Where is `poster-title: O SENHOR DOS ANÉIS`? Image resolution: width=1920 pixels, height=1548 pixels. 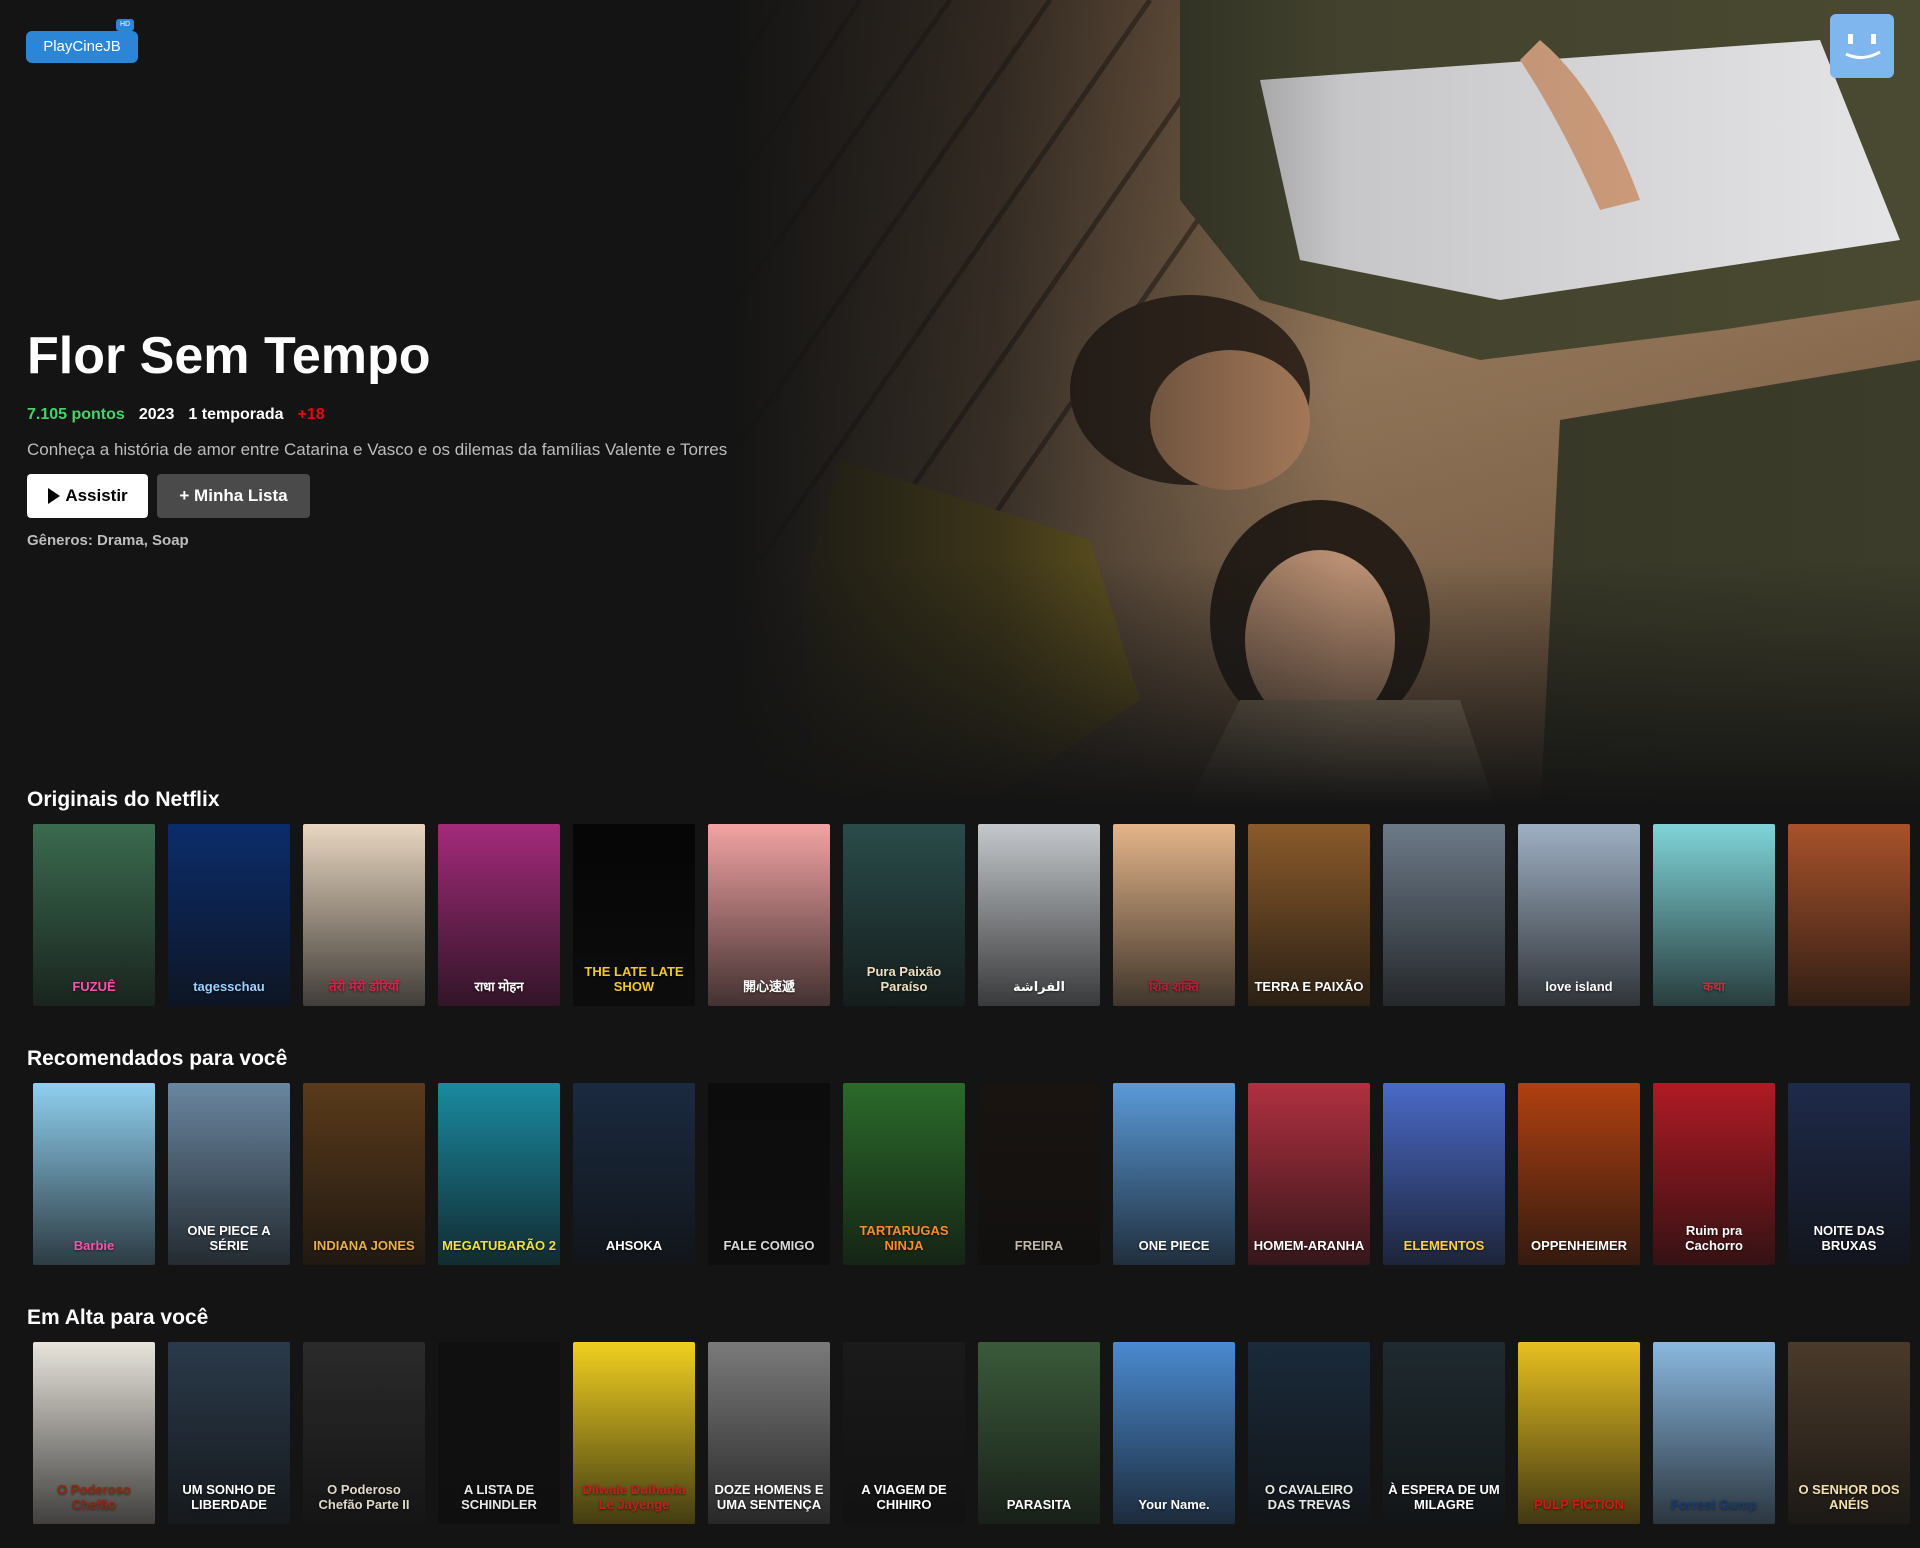
poster-title: O SENHOR DOS ANÉIS is located at coordinates (1849, 1497).